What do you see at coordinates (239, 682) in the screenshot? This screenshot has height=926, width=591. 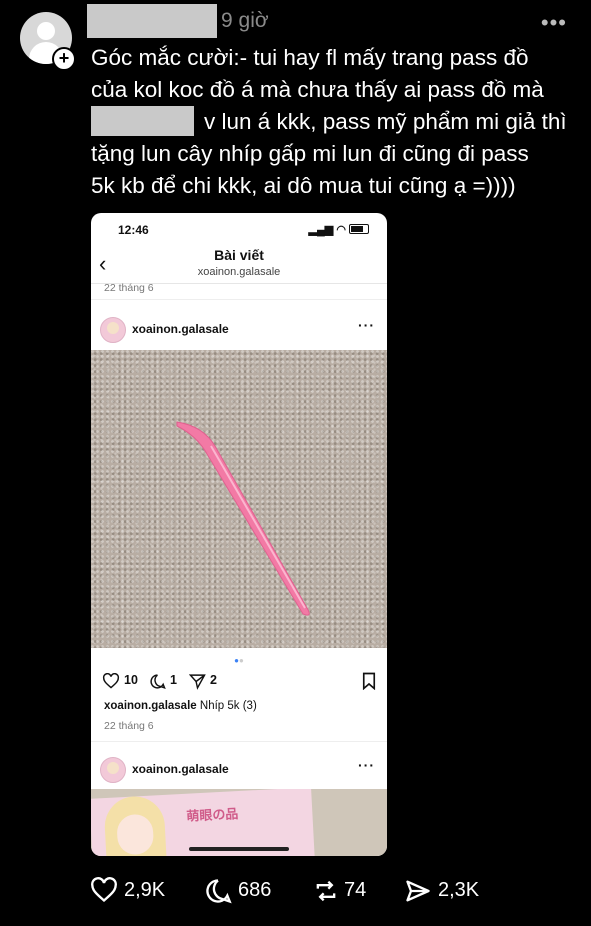 I see `post-actions: 10 1 2` at bounding box center [239, 682].